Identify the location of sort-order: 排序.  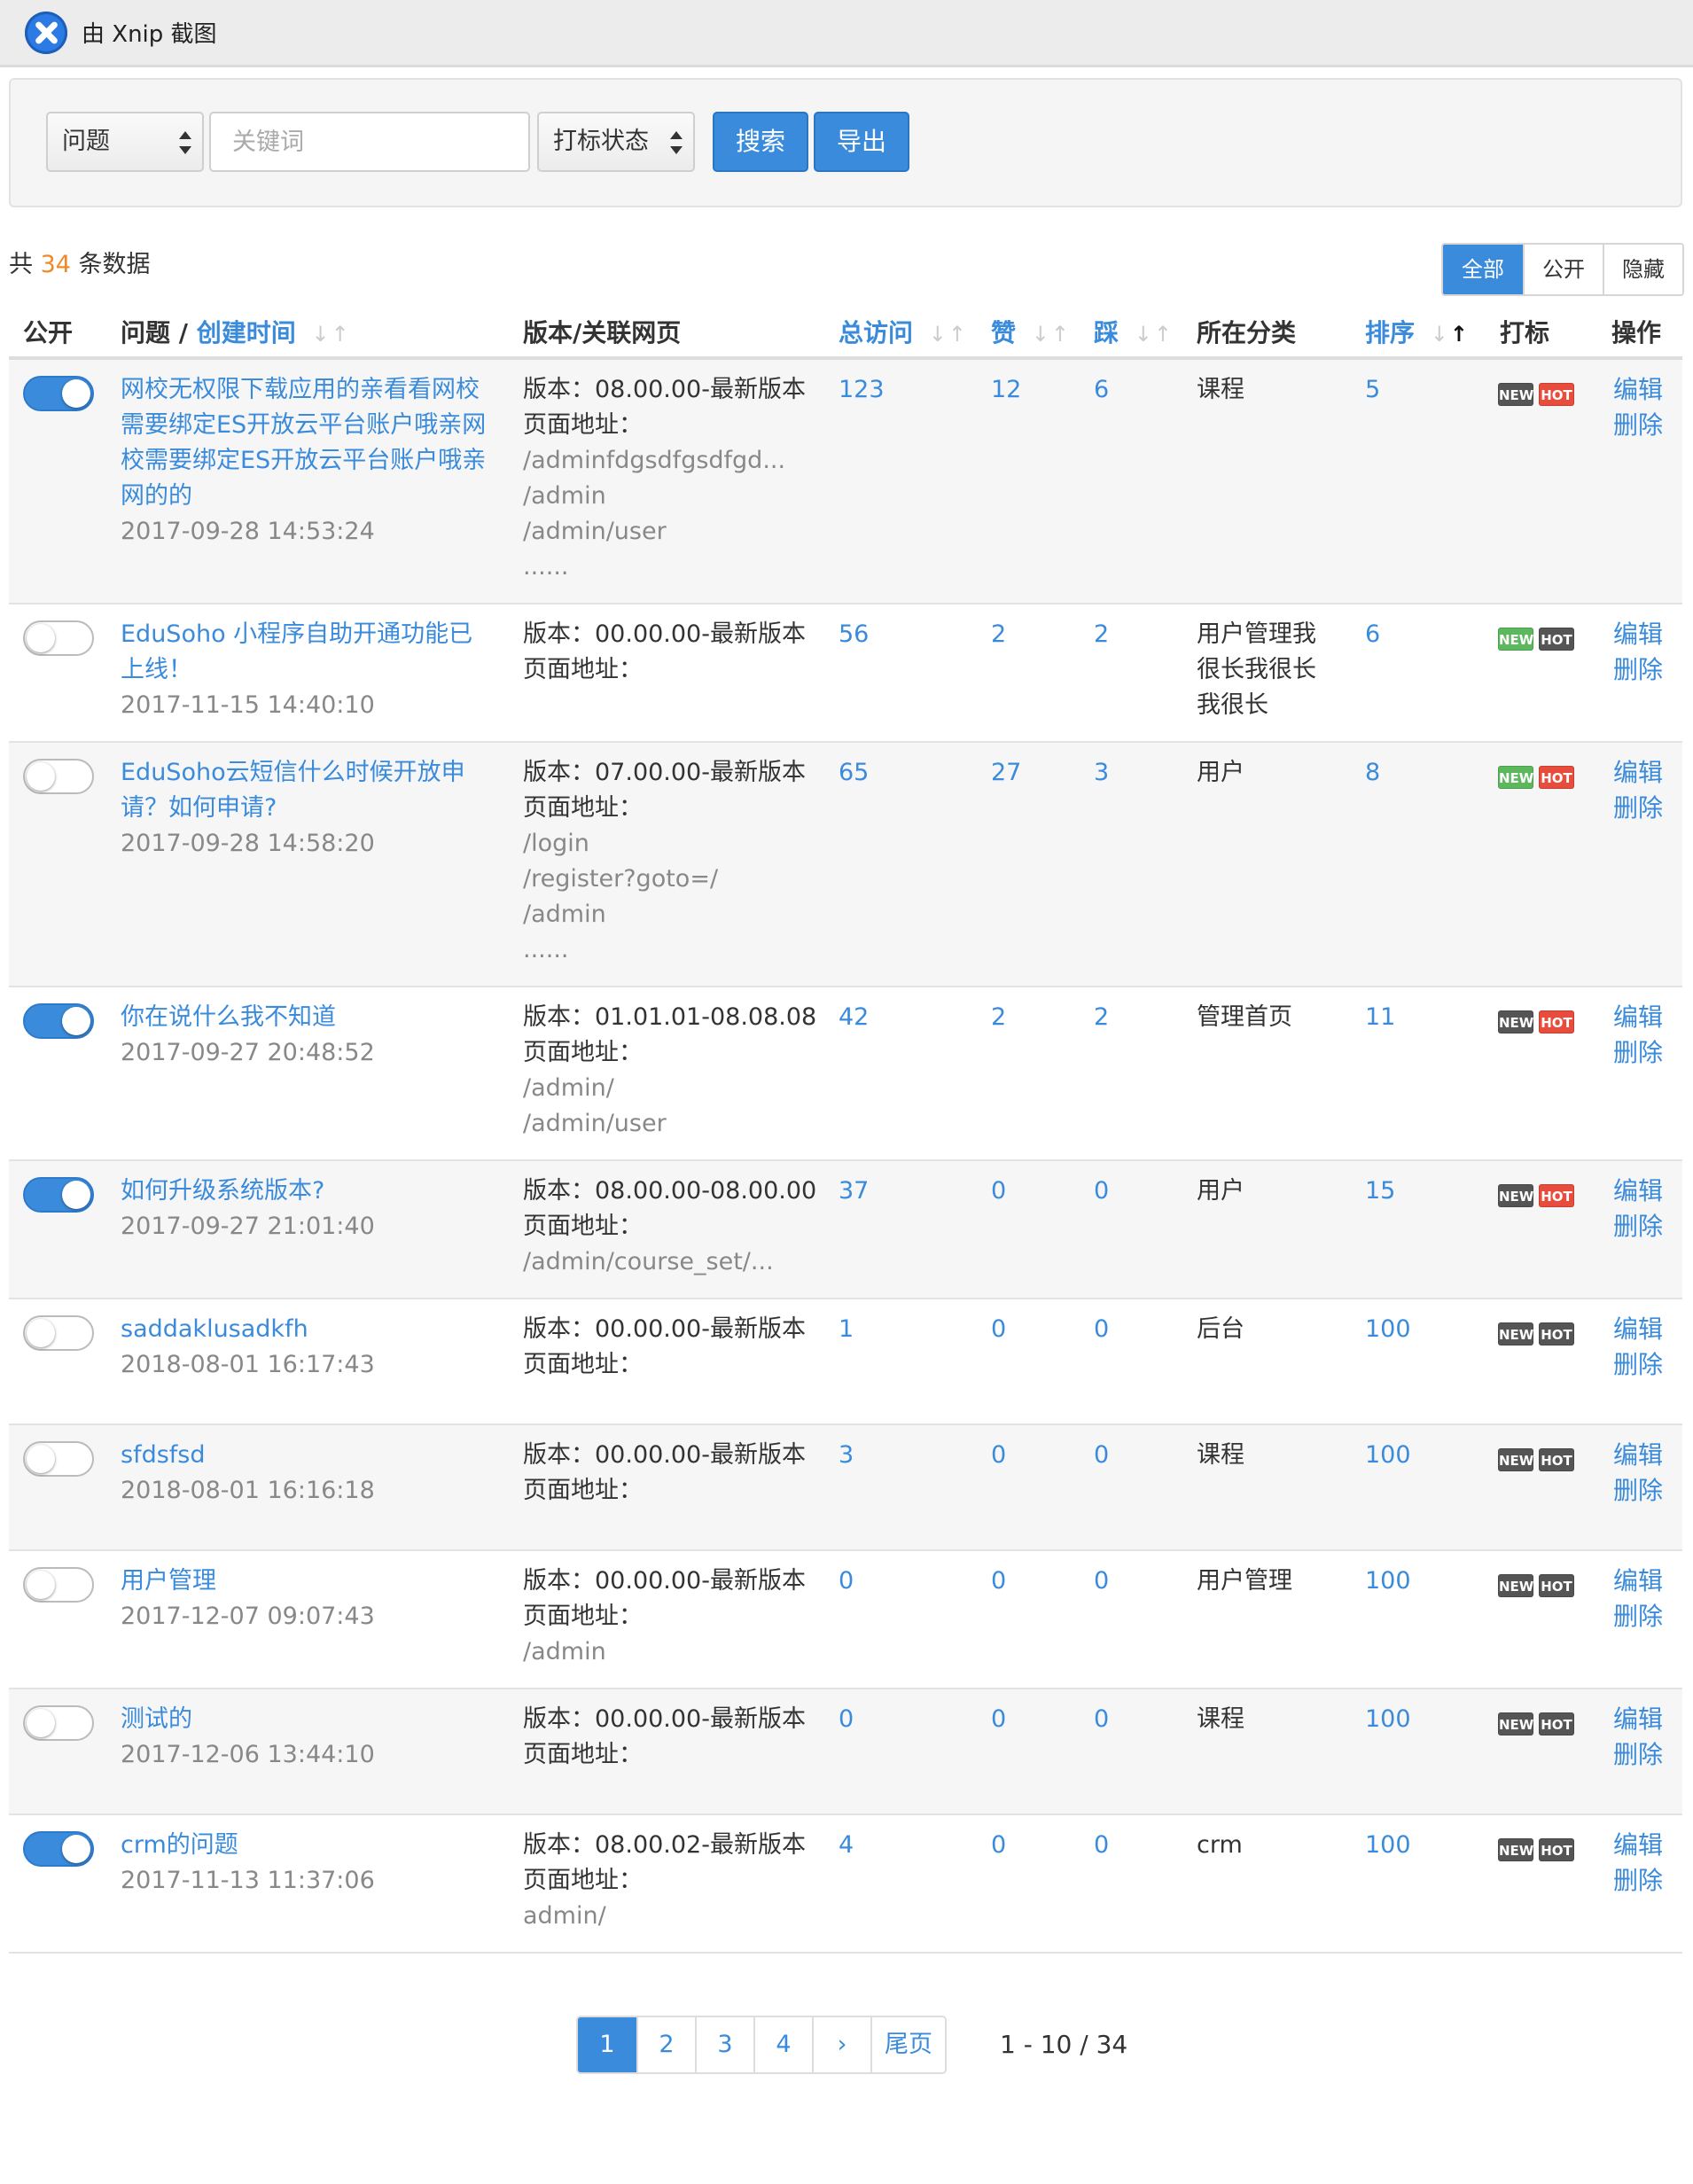
(1390, 332).